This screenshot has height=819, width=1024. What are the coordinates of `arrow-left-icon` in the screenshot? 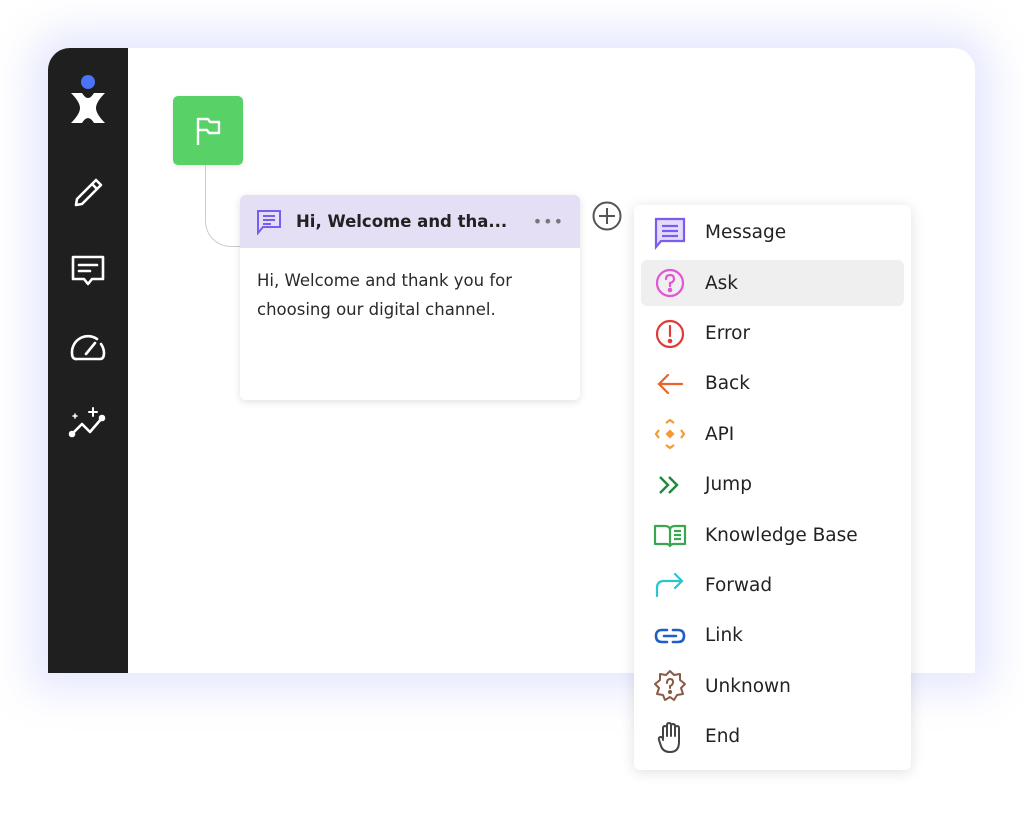 It's located at (670, 384).